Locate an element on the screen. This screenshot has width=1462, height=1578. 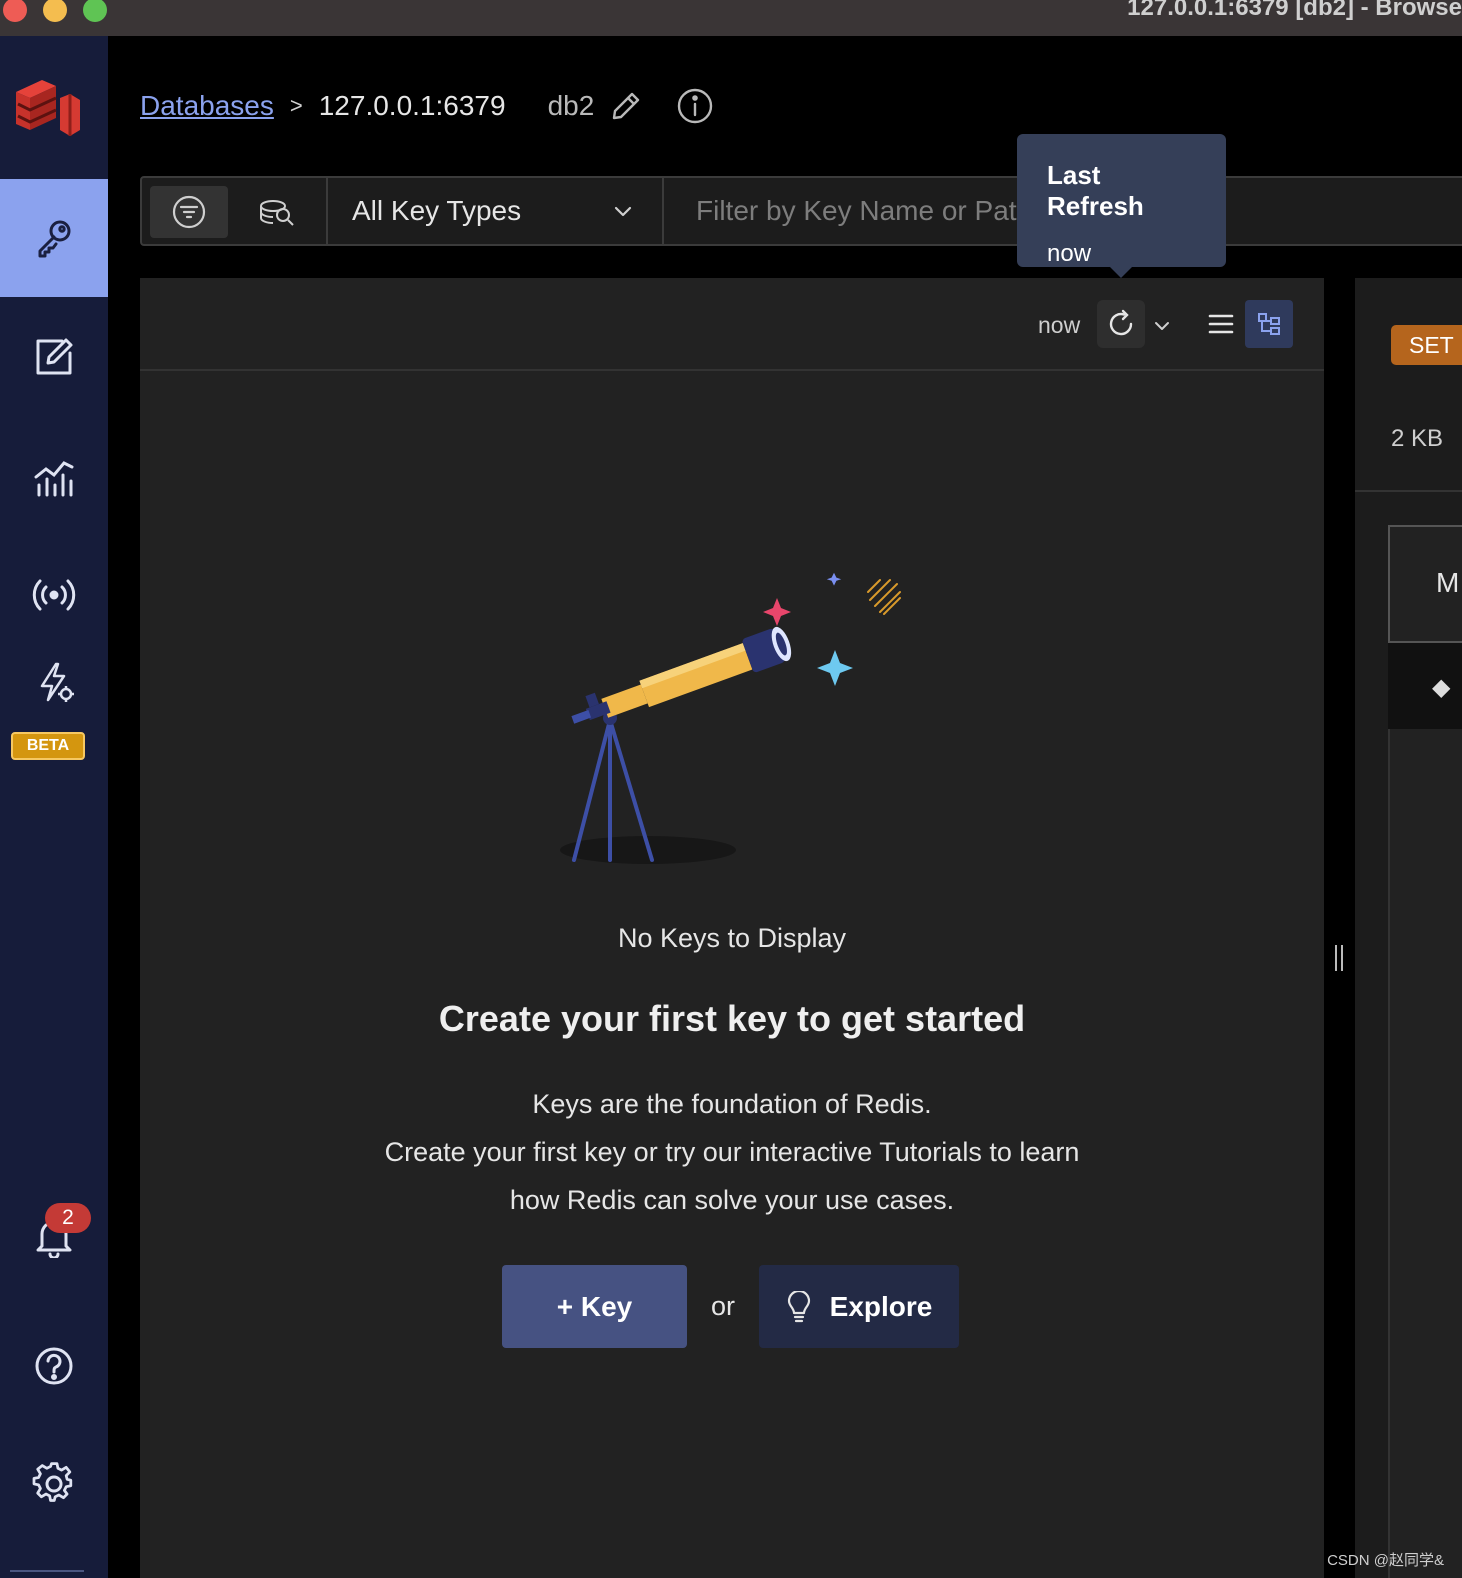
window-minimize-button is located at coordinates (55, 11).